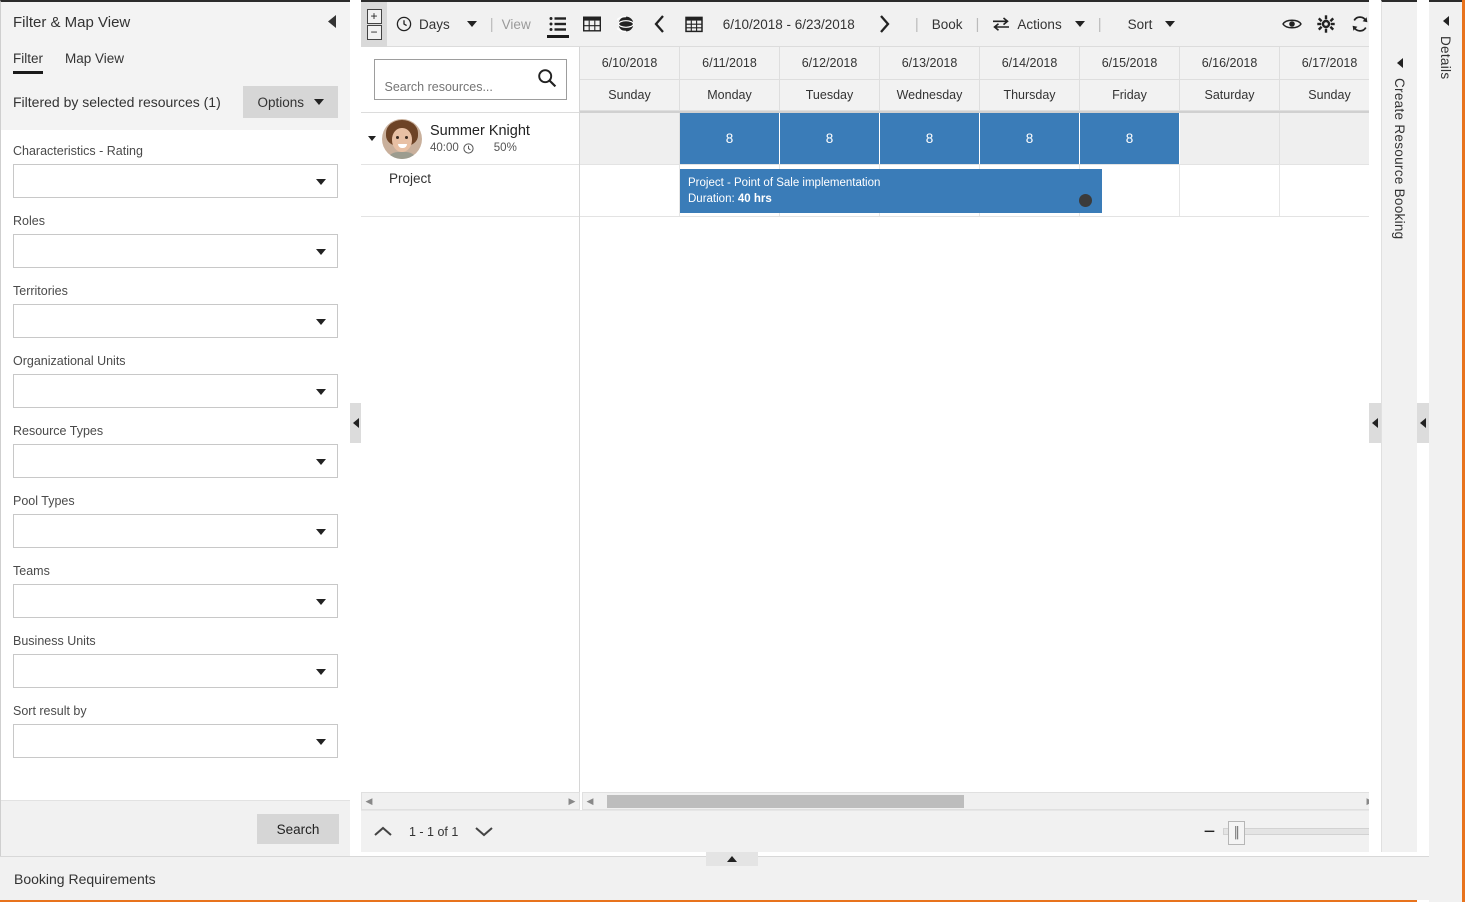  What do you see at coordinates (290, 102) in the screenshot?
I see `options-button: Options` at bounding box center [290, 102].